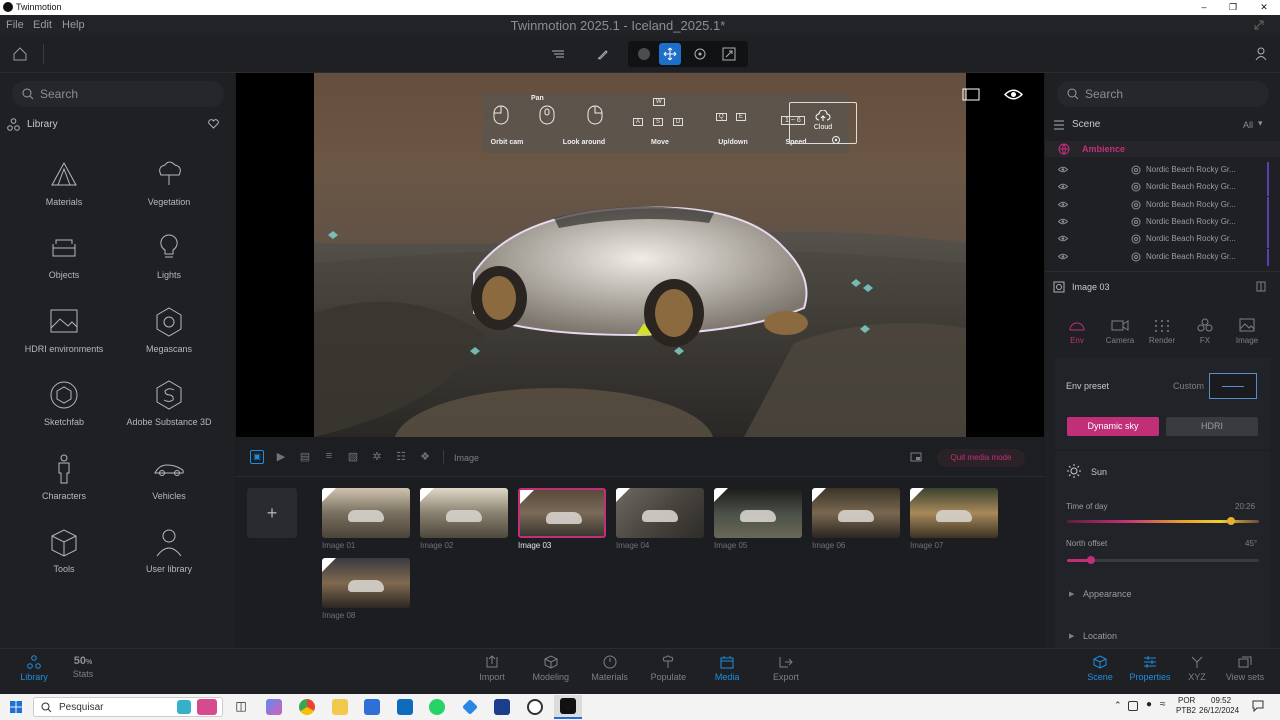  Describe the element at coordinates (610, 668) in the screenshot. I see `nav-materials: Materials` at that location.